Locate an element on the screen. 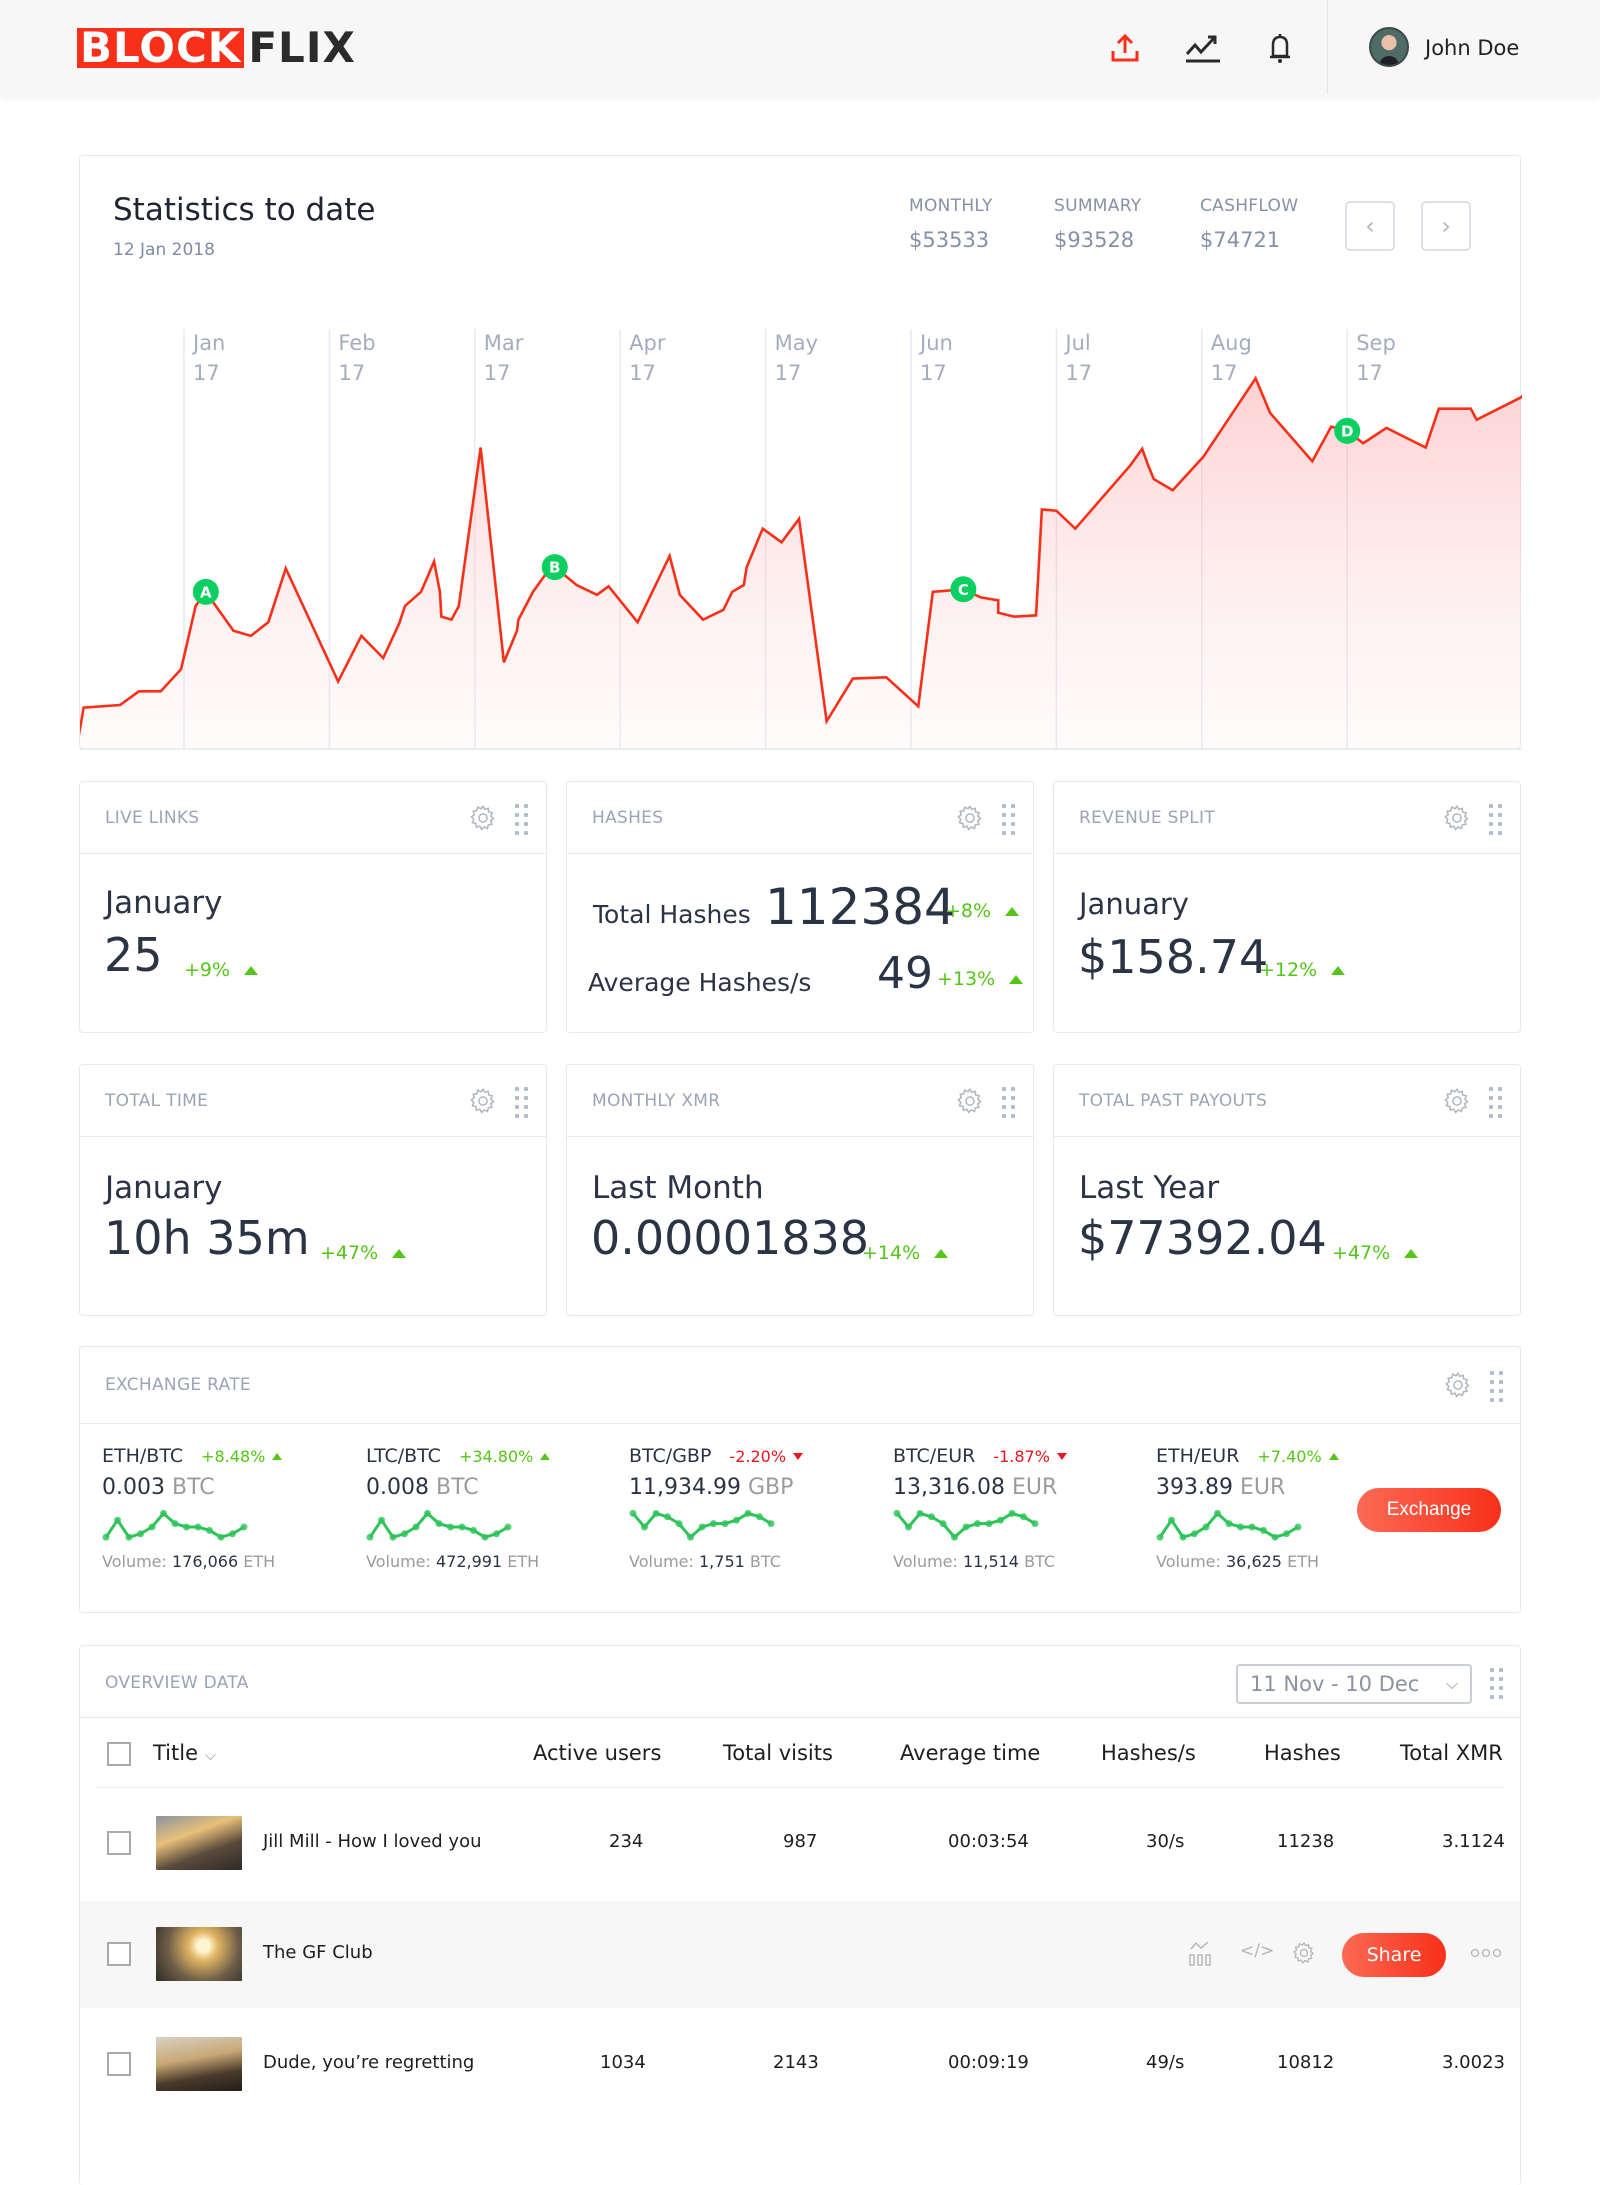  user-name: John Doe is located at coordinates (1472, 48).